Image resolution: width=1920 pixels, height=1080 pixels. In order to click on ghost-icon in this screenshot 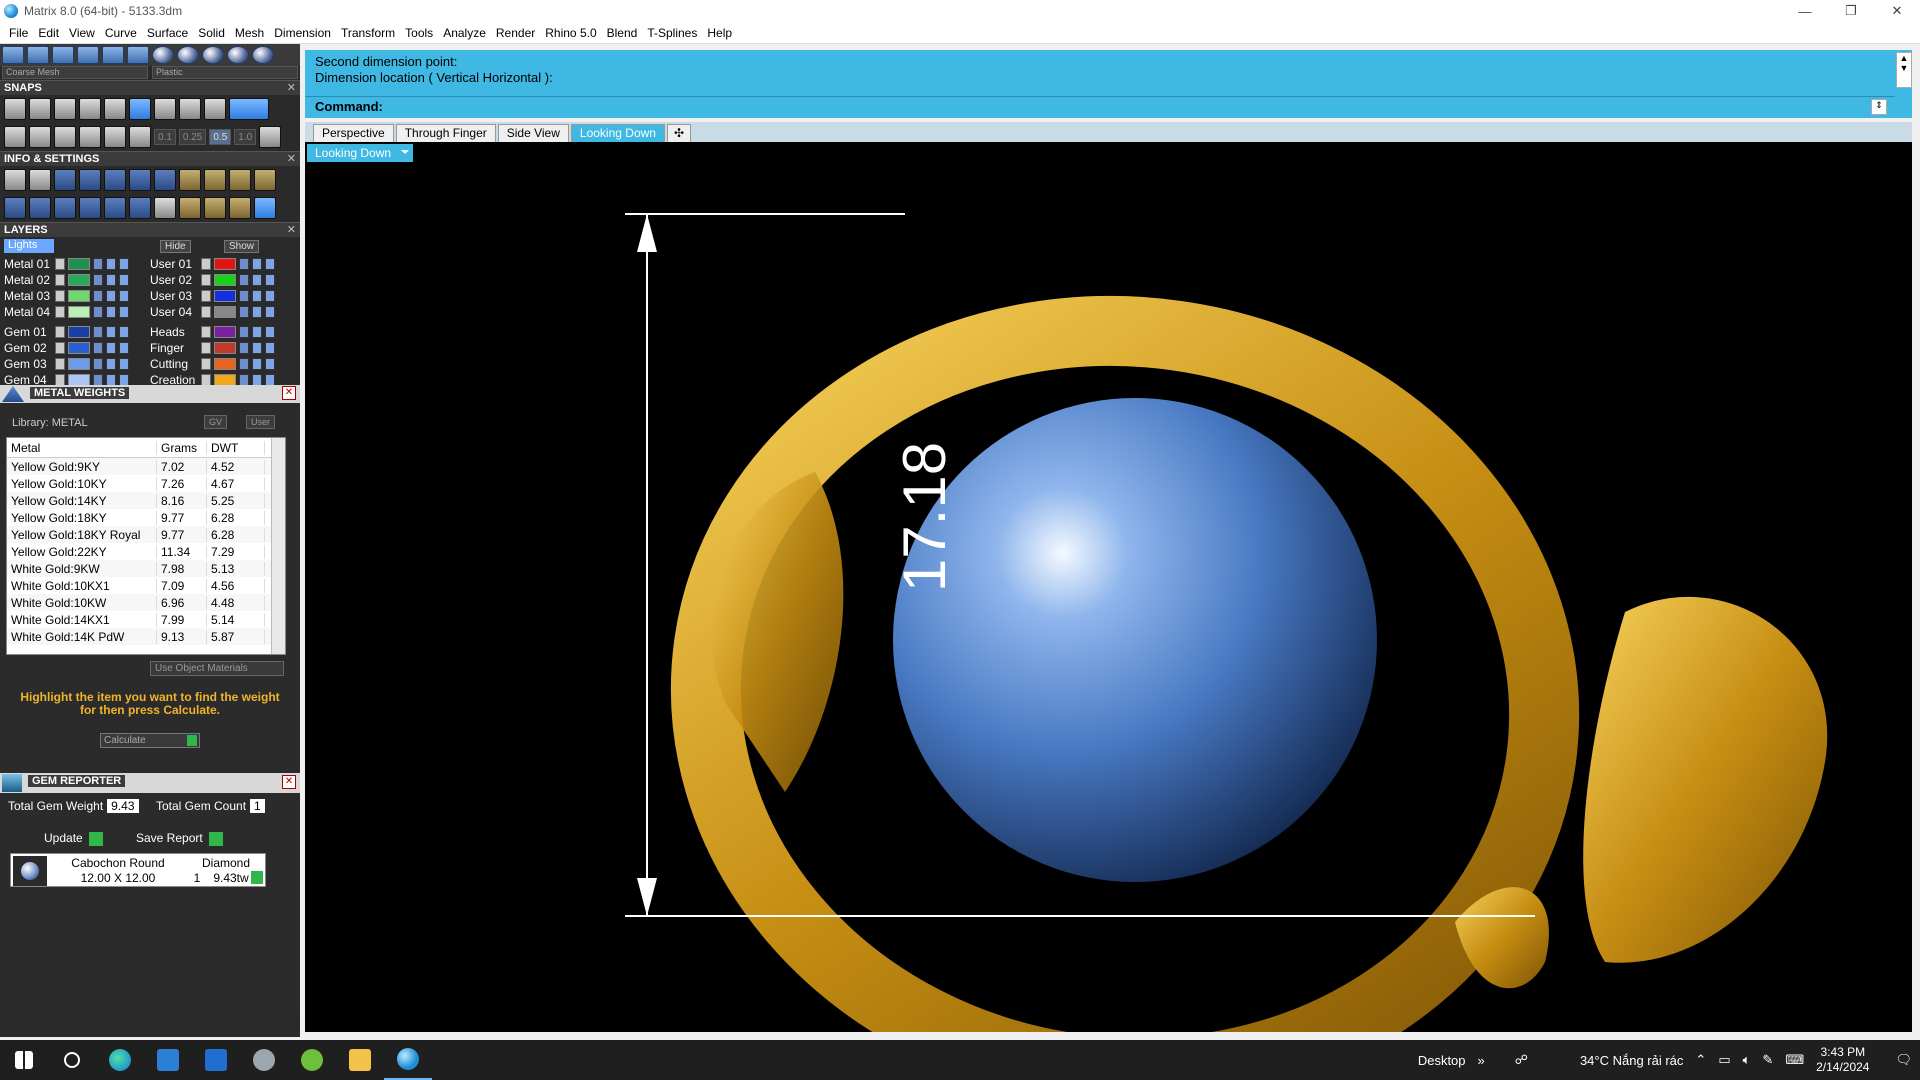, I will do `click(113, 55)`.